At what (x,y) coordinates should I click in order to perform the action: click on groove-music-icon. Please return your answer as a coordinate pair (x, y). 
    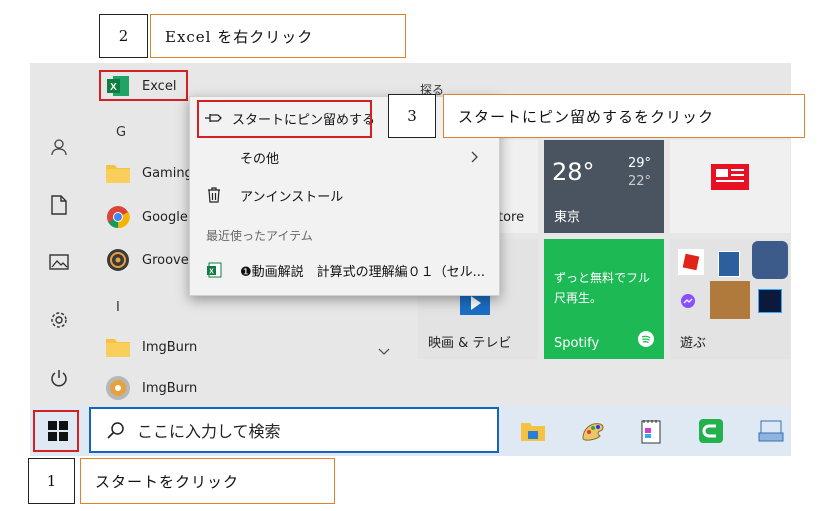
    Looking at the image, I should click on (118, 260).